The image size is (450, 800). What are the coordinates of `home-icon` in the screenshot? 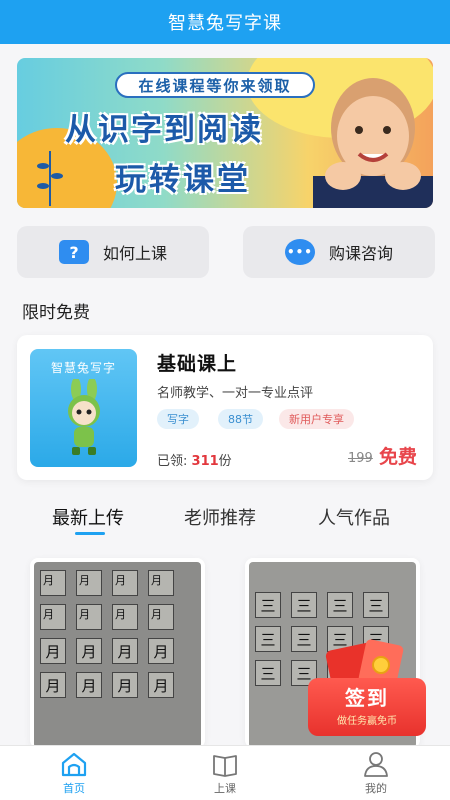 It's located at (74, 764).